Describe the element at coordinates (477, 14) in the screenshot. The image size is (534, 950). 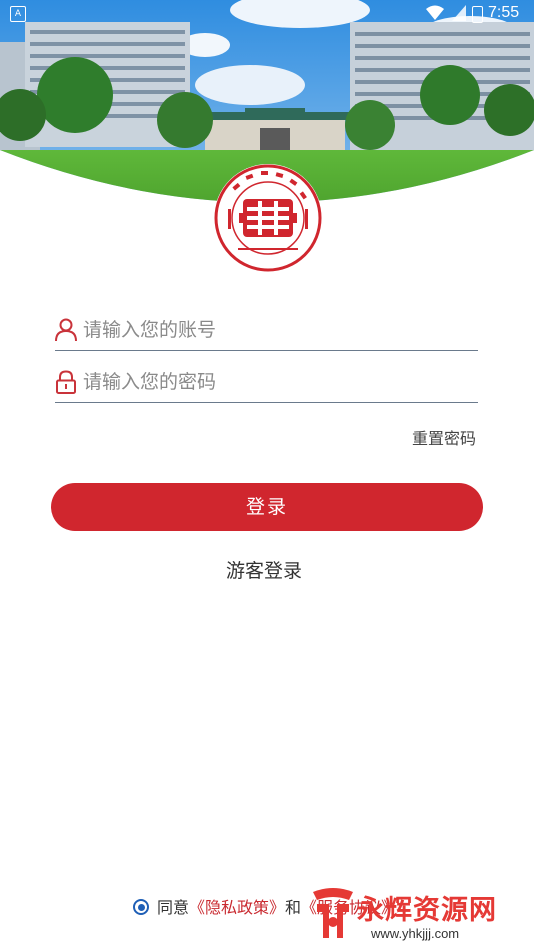
I see `battery-icon` at that location.